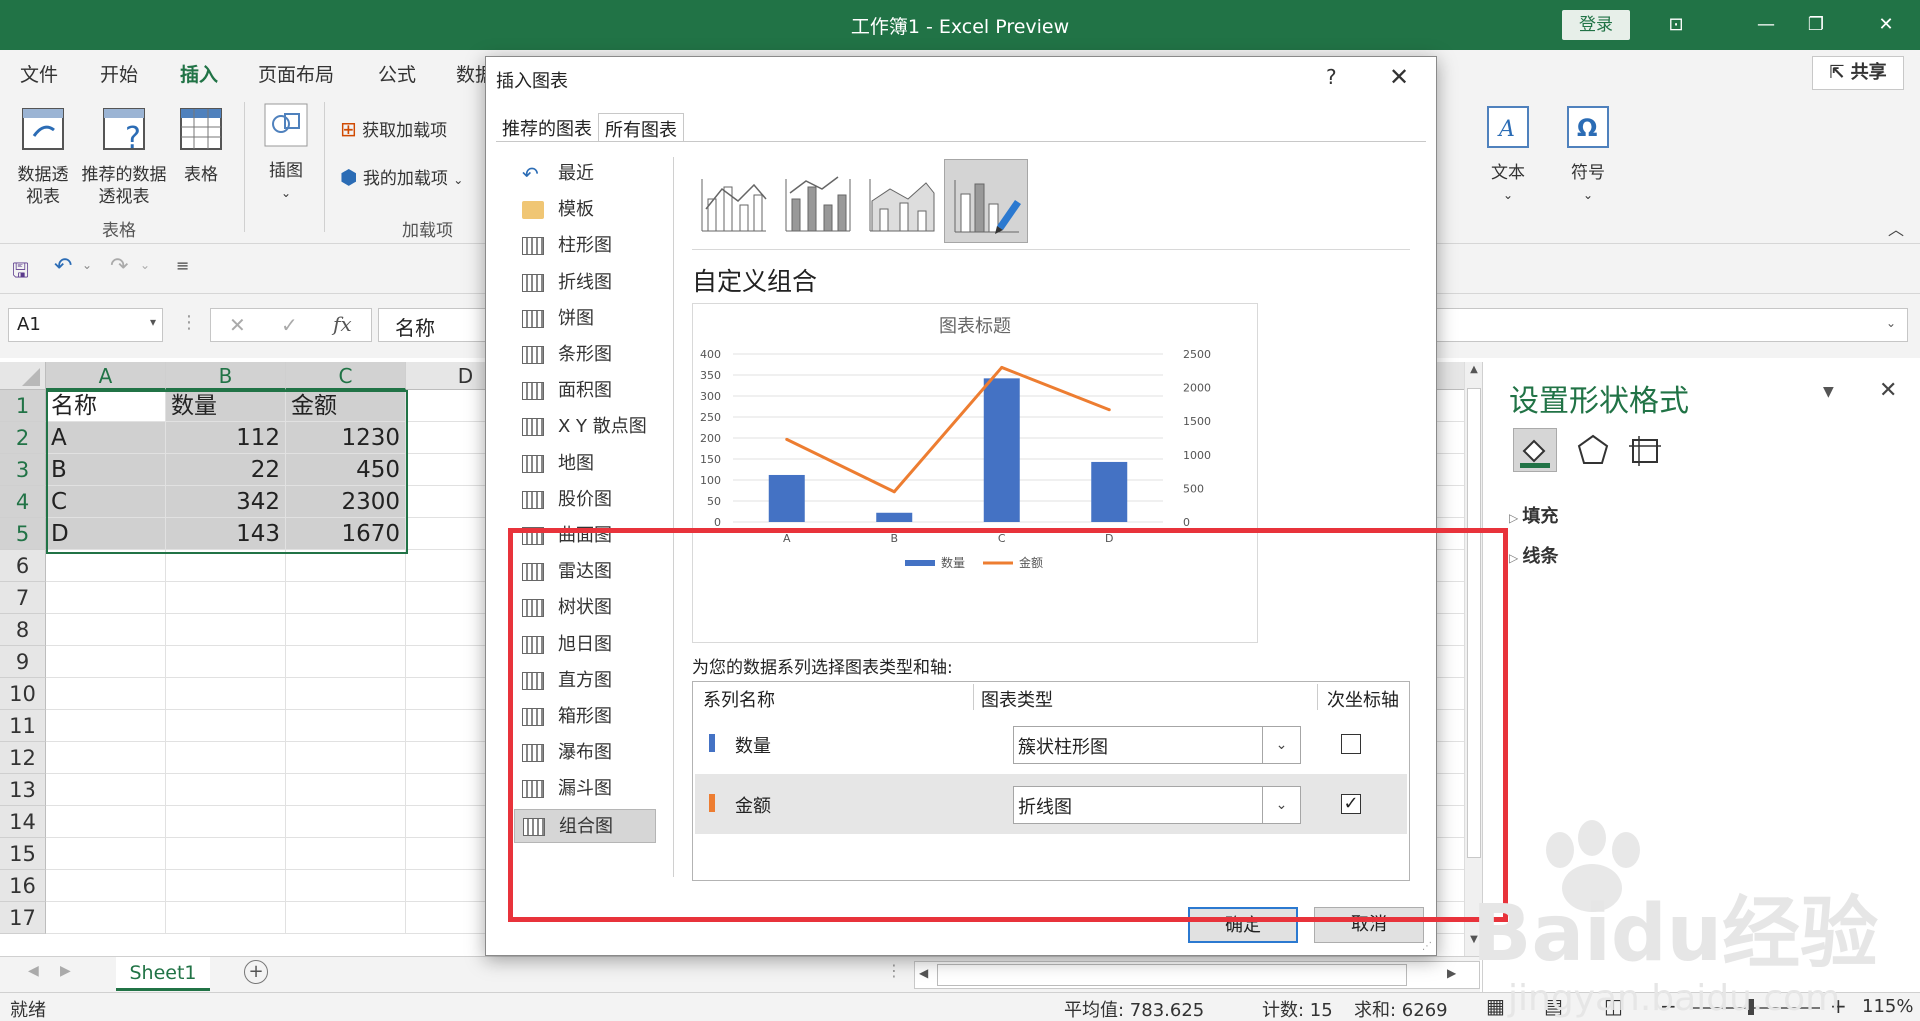  I want to click on grid-cell: 112, so click(226, 438).